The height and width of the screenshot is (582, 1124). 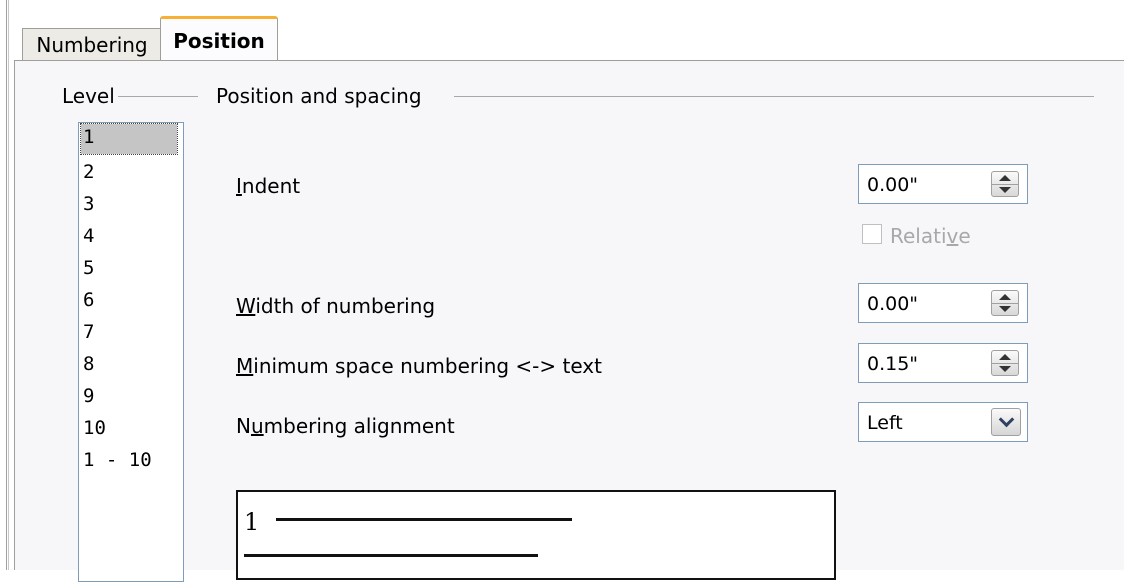 I want to click on level-item-3: 3, so click(x=88, y=204).